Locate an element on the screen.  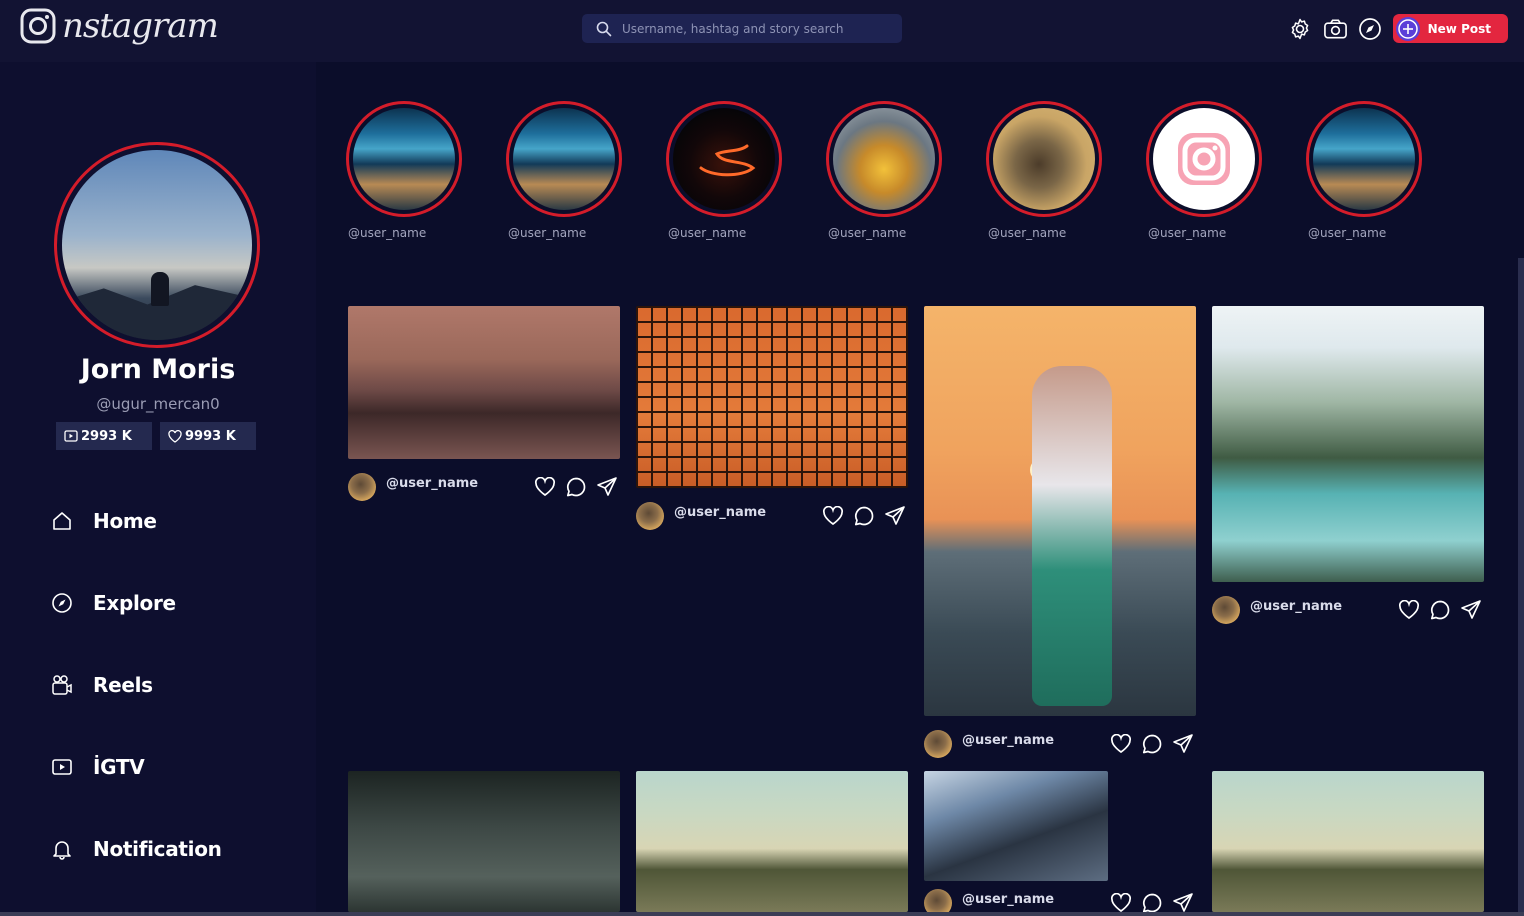
instagram-logo: nstagram is located at coordinates (119, 26).